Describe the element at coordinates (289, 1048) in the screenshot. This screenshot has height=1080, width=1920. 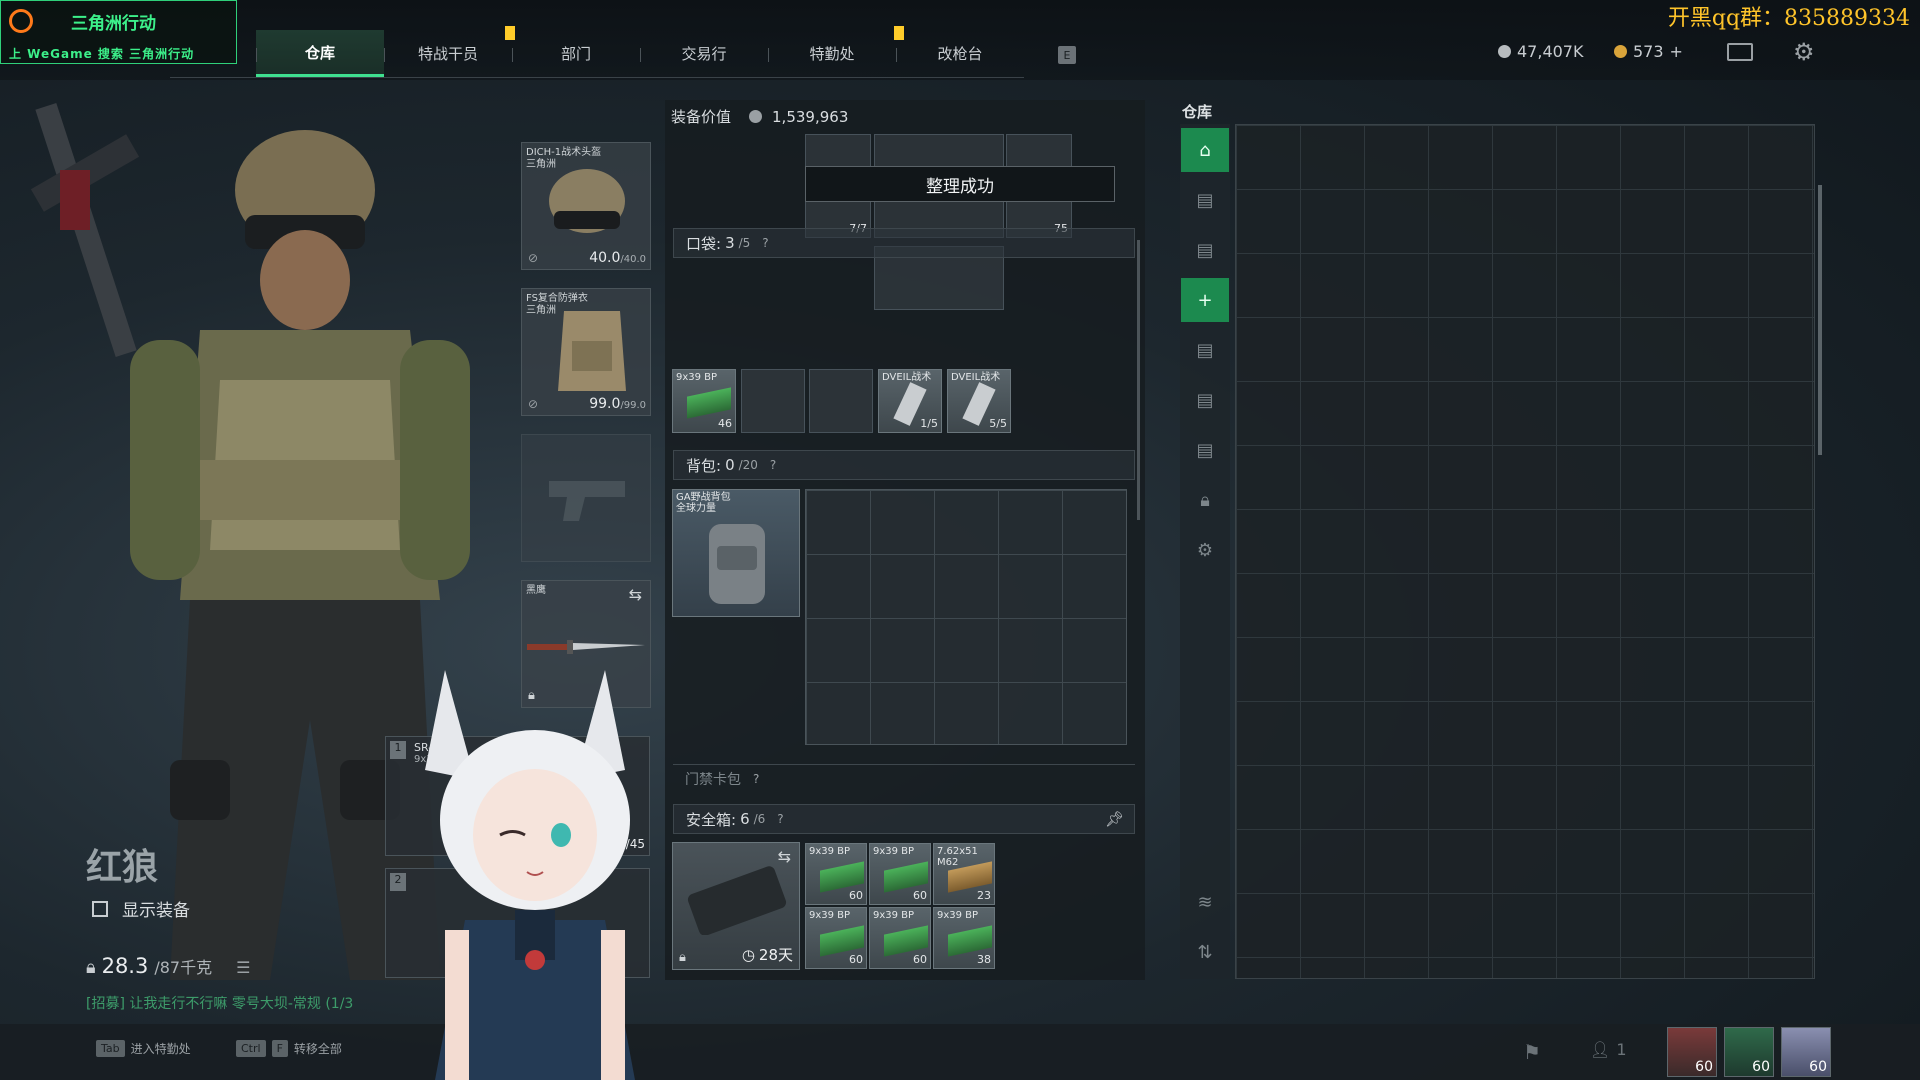
I see `hotkey-transfer-all: Ctrl F 转移全部` at that location.